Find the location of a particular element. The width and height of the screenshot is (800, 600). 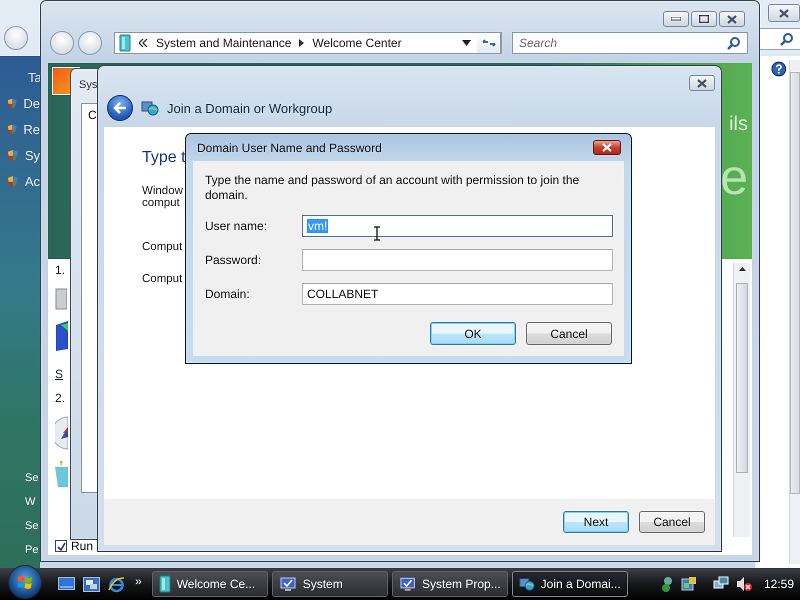

maximize-button is located at coordinates (704, 19).